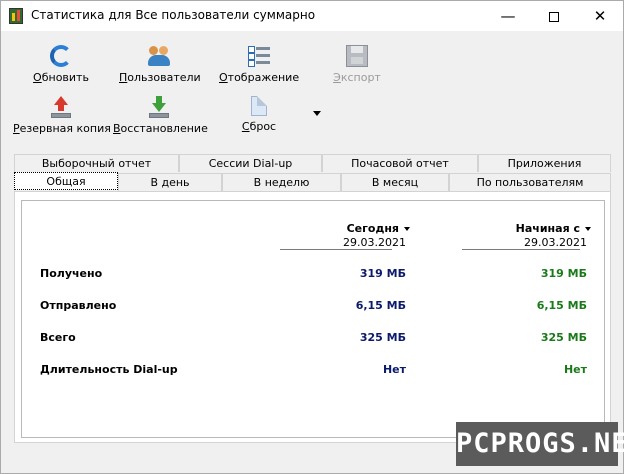 The height and width of the screenshot is (474, 624). Describe the element at coordinates (357, 77) in the screenshot. I see `export-label: Экспорт` at that location.